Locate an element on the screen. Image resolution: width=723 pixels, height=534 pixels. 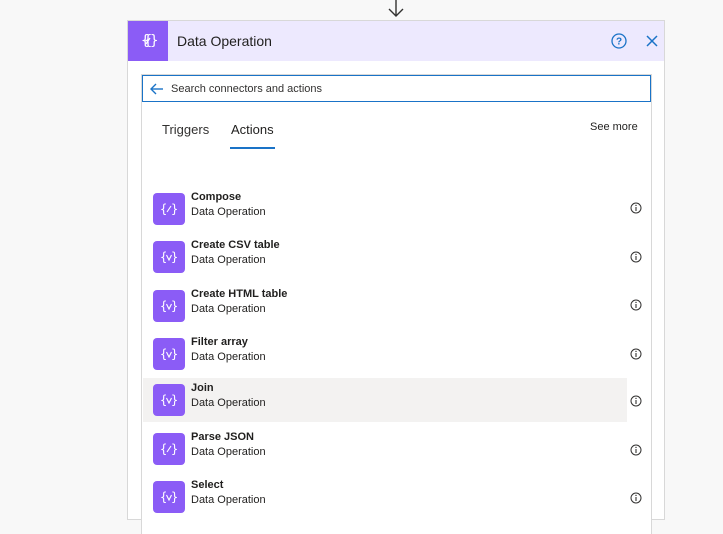
action-item-parse-json: {} Parse JSON Data Operation is located at coordinates (385, 449).